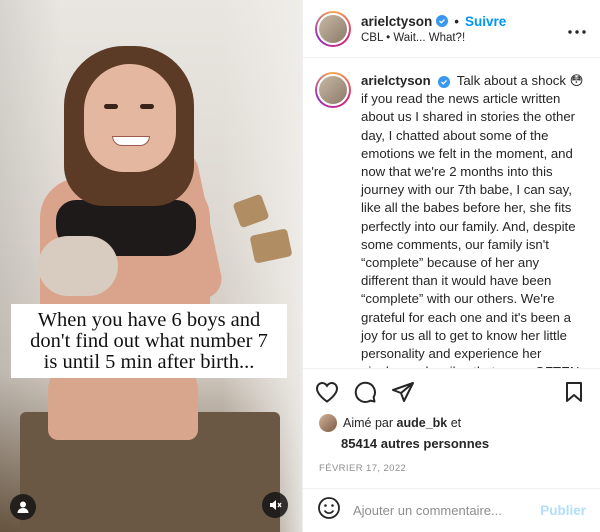 This screenshot has width=600, height=532. Describe the element at coordinates (130, 118) in the screenshot. I see `person-face` at that location.